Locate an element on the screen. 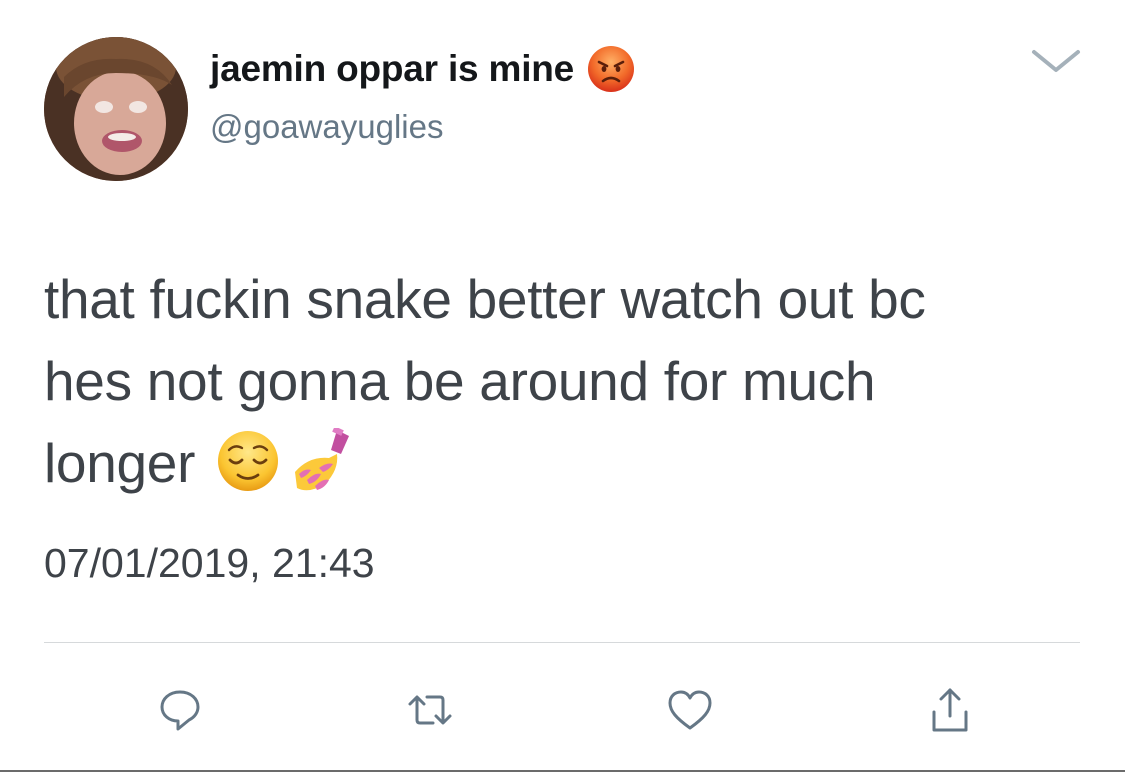  like-icon is located at coordinates (690, 710).